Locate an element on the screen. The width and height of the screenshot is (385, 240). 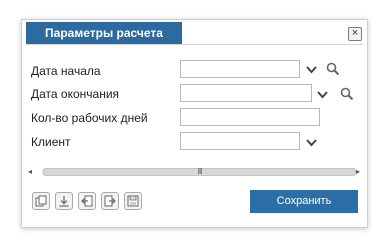
save-disk-icon is located at coordinates (133, 201).